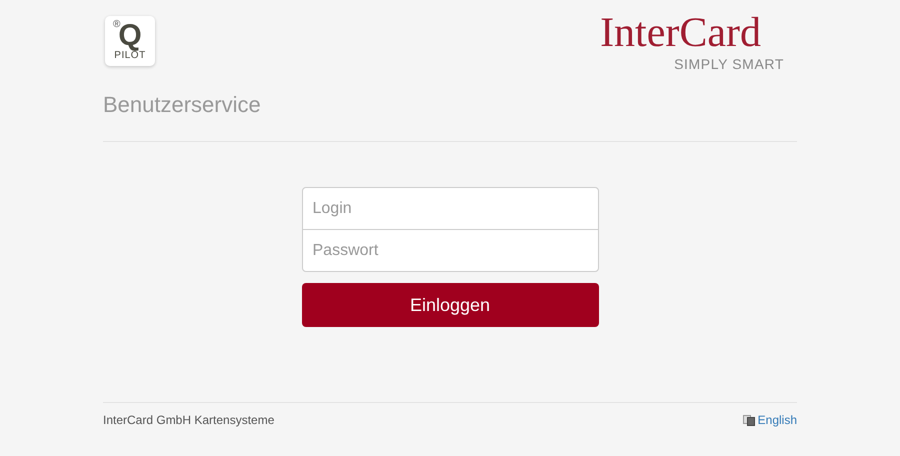  Describe the element at coordinates (116, 24) in the screenshot. I see `registered-mark: ®` at that location.